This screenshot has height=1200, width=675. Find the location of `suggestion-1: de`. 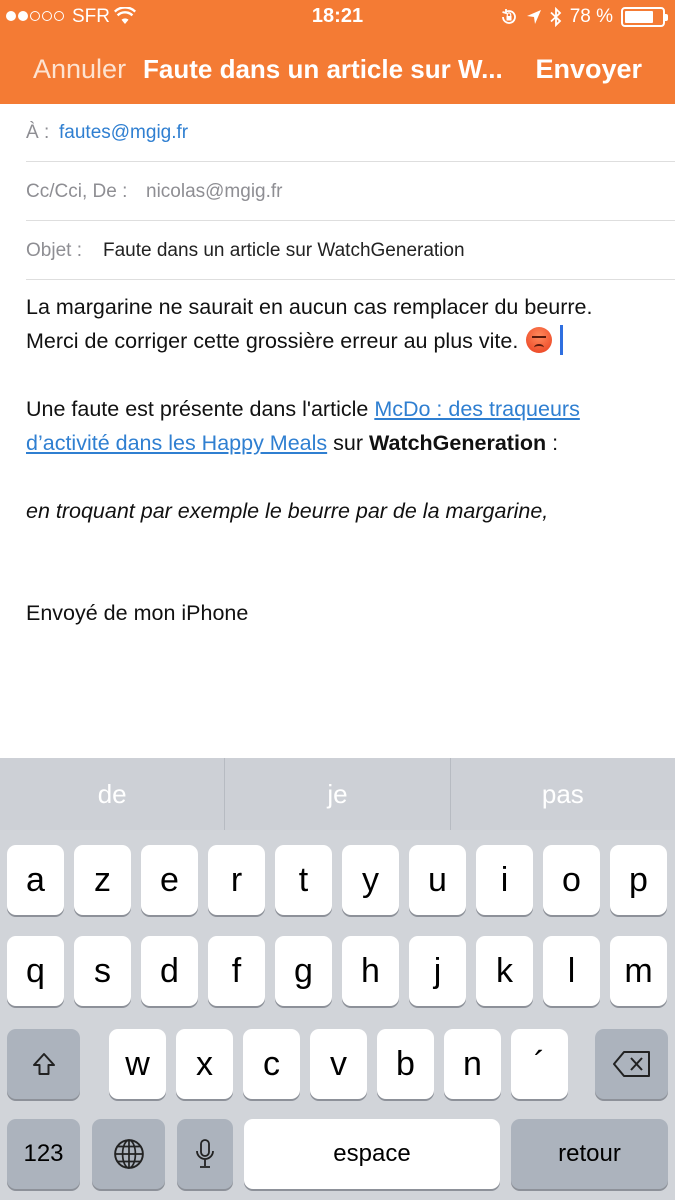

suggestion-1: de is located at coordinates (113, 794).